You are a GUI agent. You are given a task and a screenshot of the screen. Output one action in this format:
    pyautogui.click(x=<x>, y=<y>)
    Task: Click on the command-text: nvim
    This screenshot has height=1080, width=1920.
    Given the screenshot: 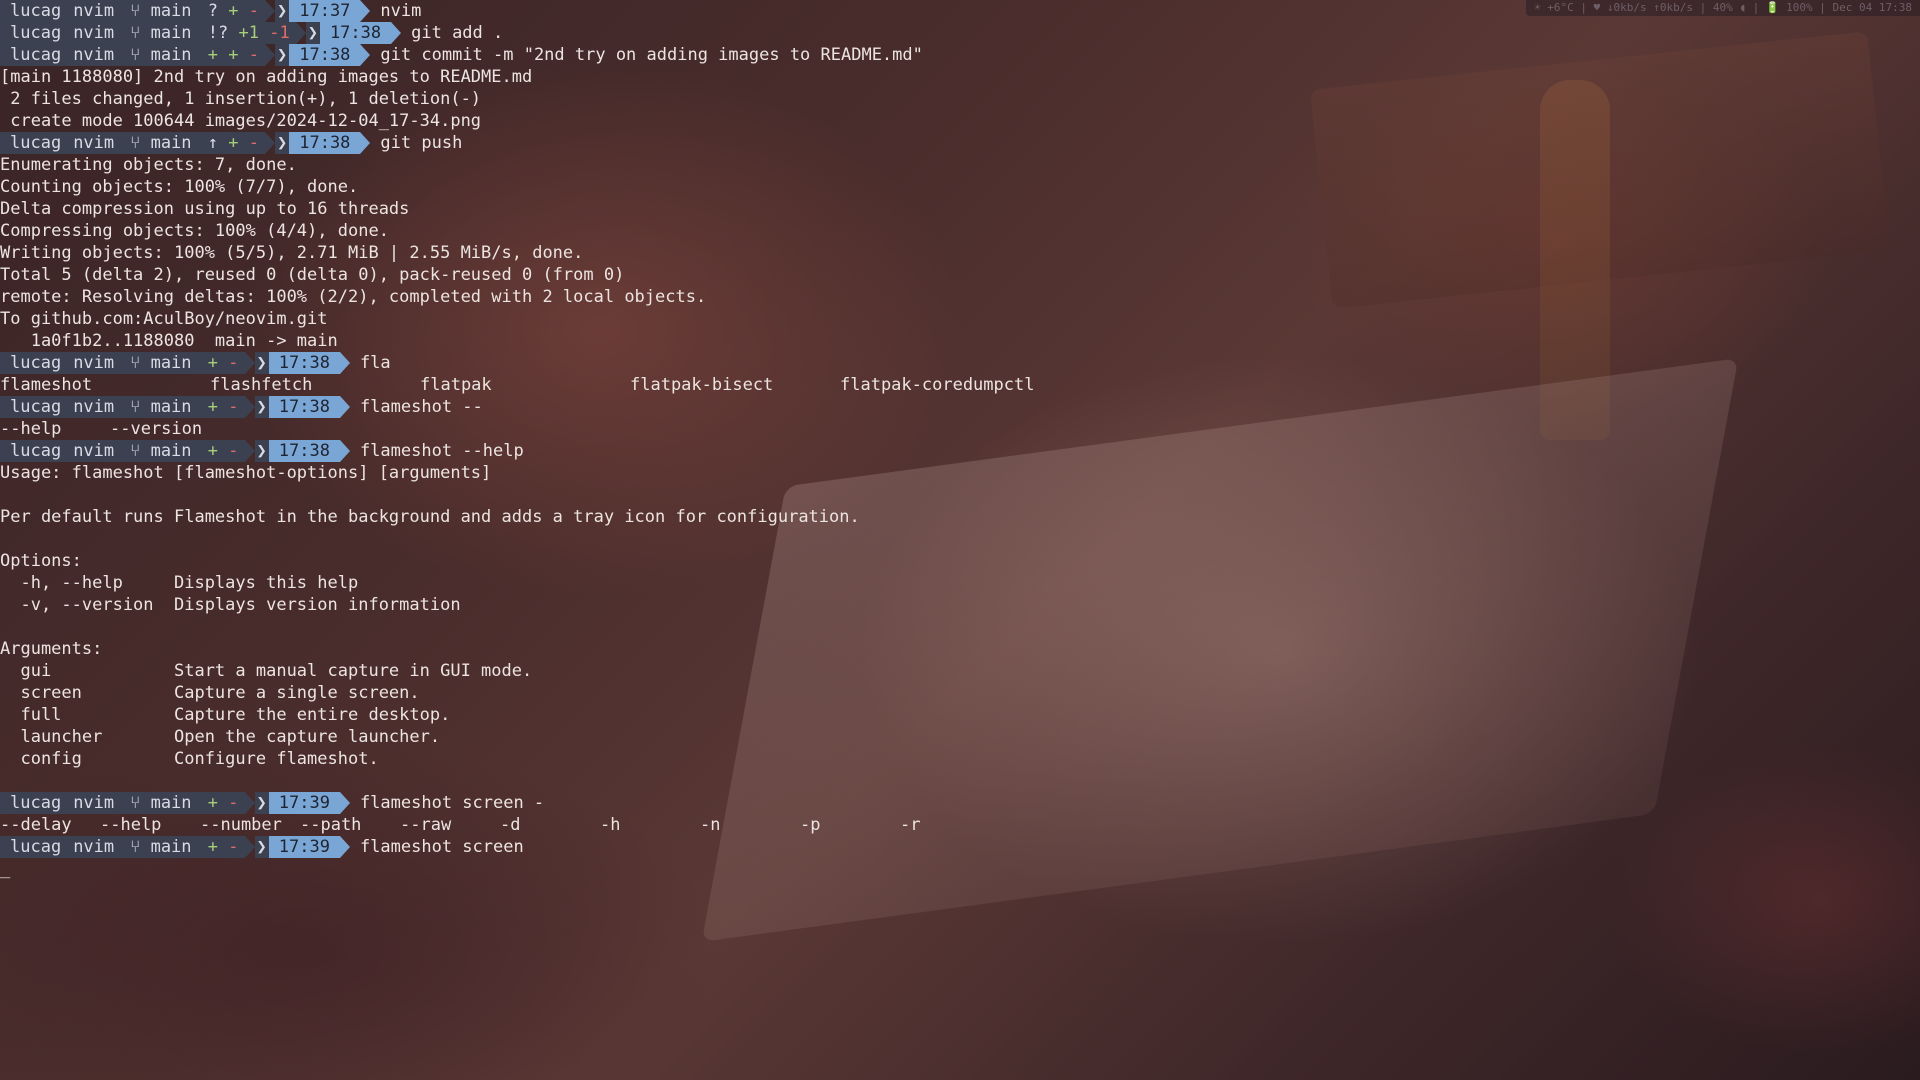 What is the action you would take?
    pyautogui.click(x=395, y=11)
    